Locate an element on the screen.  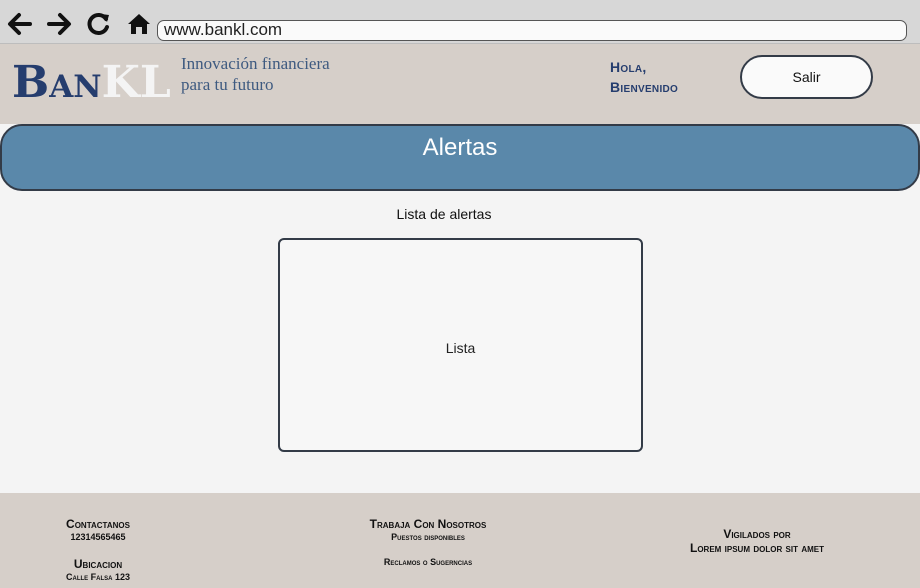
footer-claims: Reclamos o Sugerncias is located at coordinates (428, 562).